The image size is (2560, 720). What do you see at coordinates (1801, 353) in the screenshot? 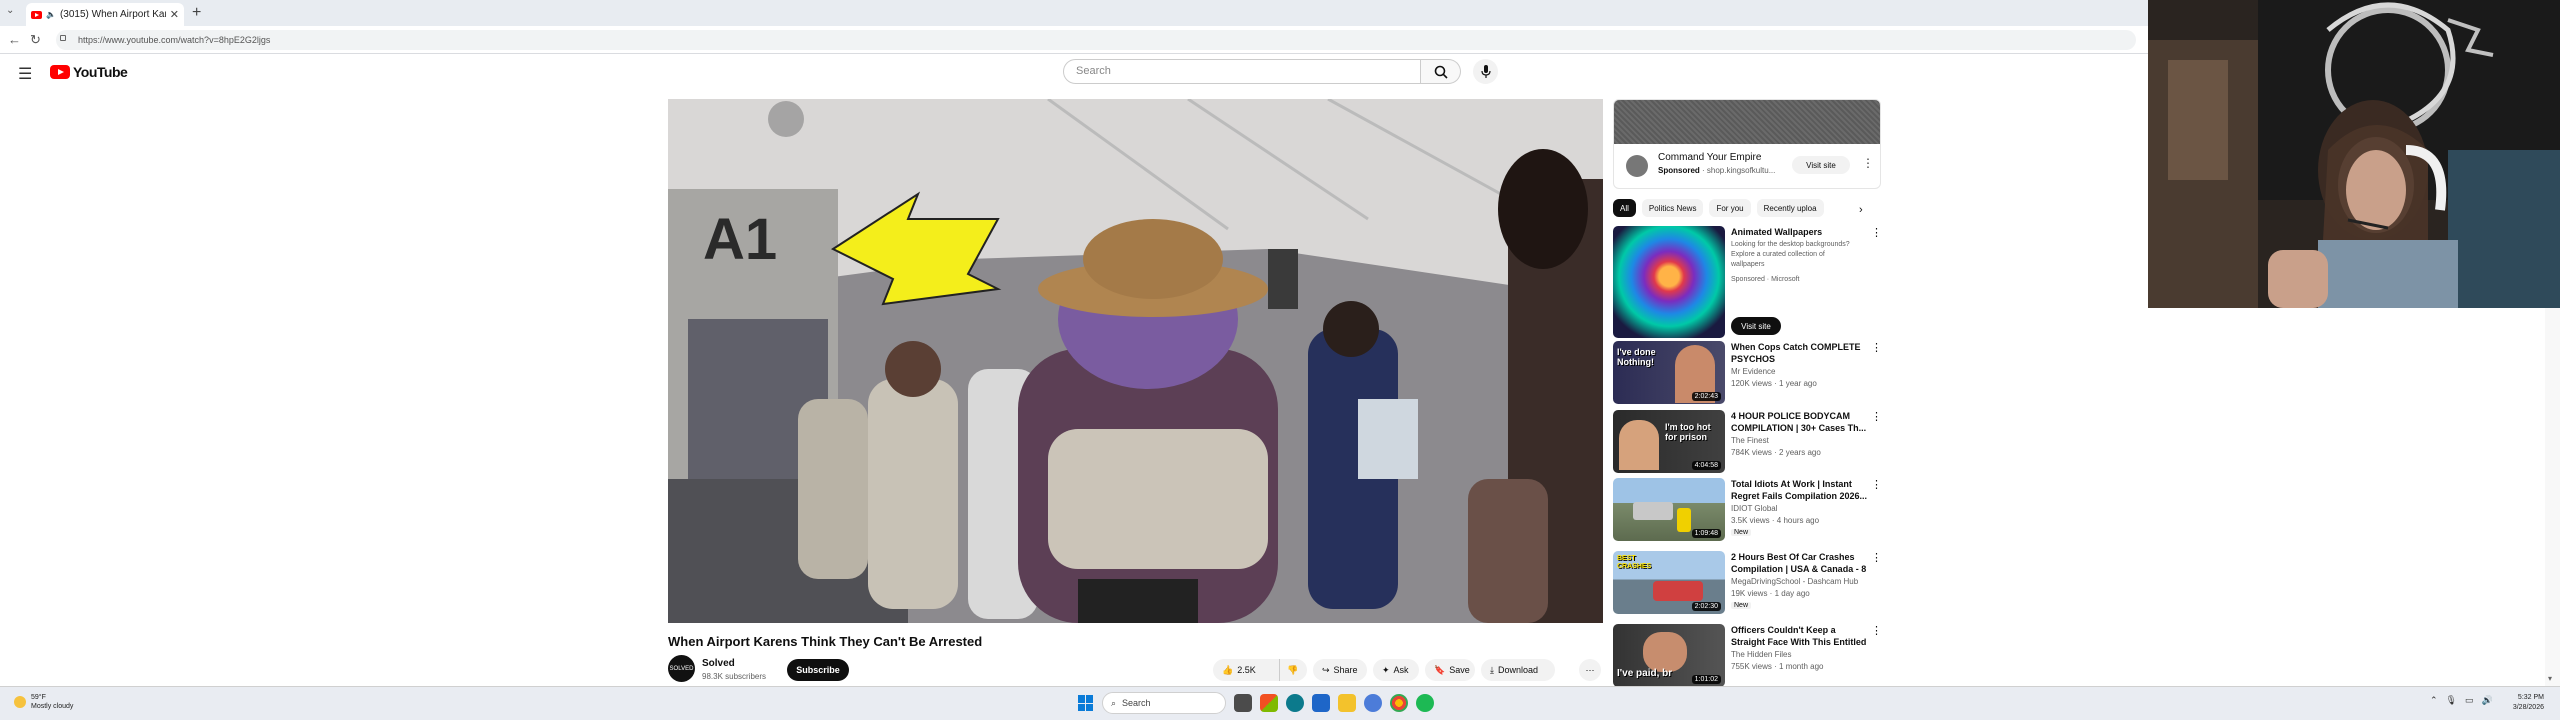
I see `video-title: When Cops Catch COMPLETE PSYCHOS` at bounding box center [1801, 353].